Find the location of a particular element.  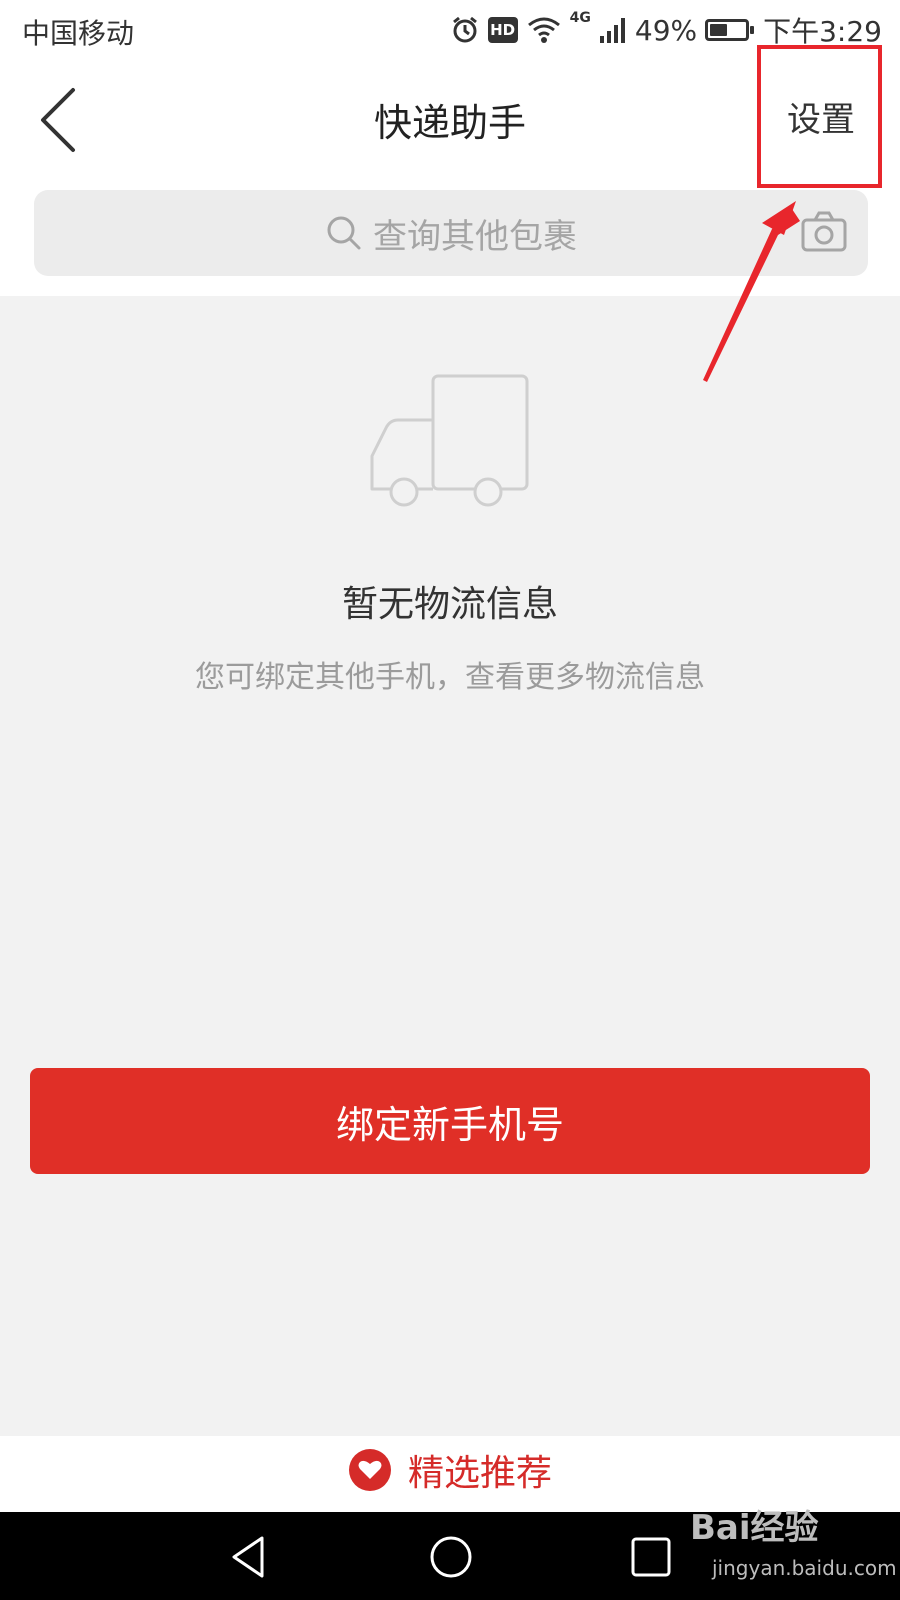

battery-percent: 49% is located at coordinates (666, 30).